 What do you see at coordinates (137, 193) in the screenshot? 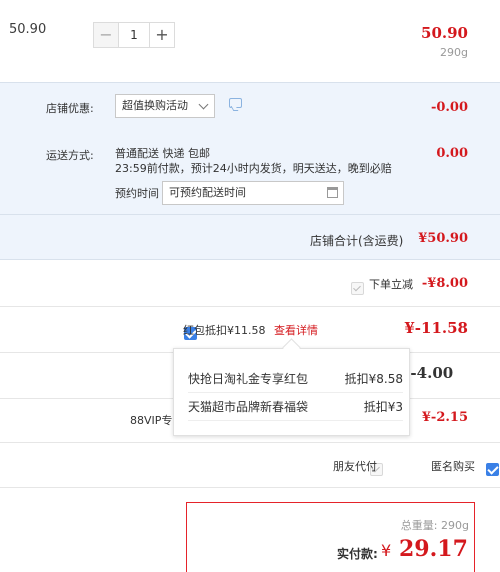
I see `appointment-label: 预约时间` at bounding box center [137, 193].